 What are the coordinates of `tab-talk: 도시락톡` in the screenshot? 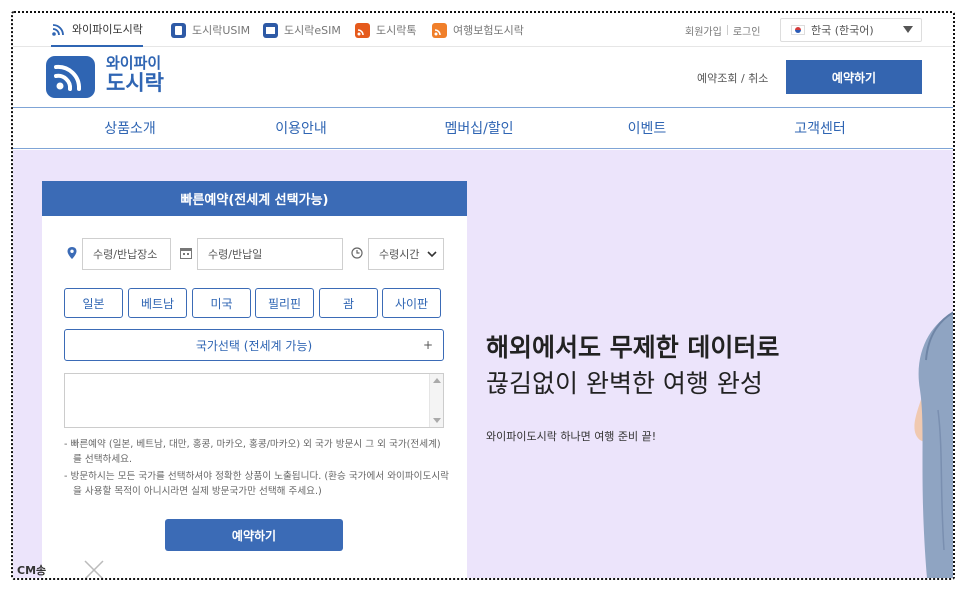 It's located at (385, 30).